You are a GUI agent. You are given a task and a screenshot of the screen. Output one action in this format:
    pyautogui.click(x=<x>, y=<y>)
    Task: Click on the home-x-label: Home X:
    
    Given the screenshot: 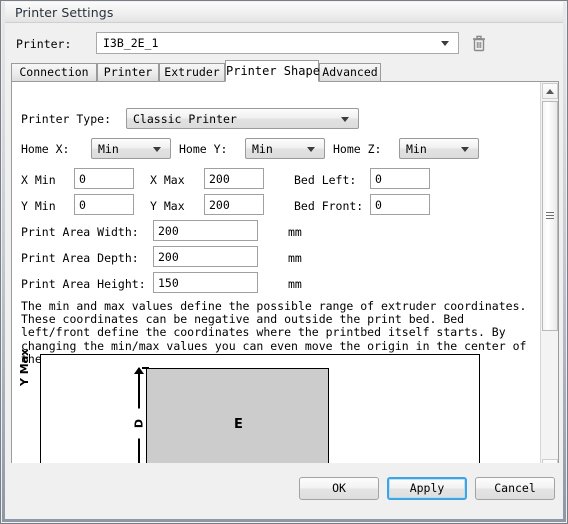 What is the action you would take?
    pyautogui.click(x=45, y=149)
    